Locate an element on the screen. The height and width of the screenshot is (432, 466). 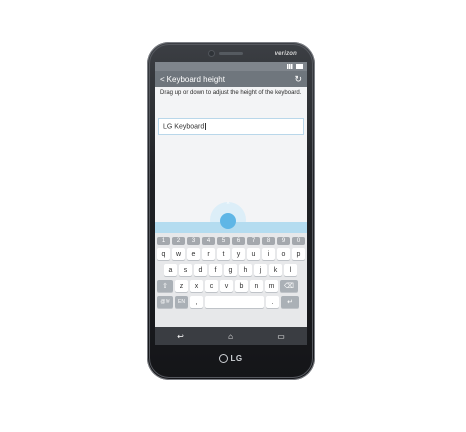
key-1: 1 is located at coordinates (163, 241).